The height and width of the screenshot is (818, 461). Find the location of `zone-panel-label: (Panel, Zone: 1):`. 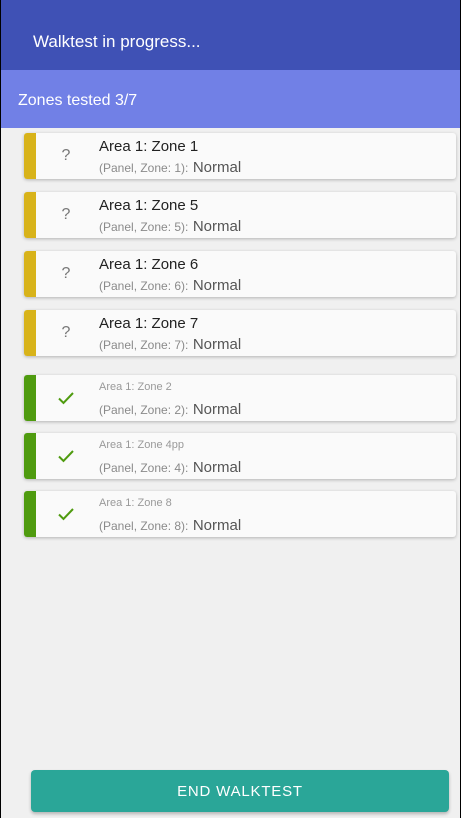

zone-panel-label: (Panel, Zone: 1): is located at coordinates (144, 168).